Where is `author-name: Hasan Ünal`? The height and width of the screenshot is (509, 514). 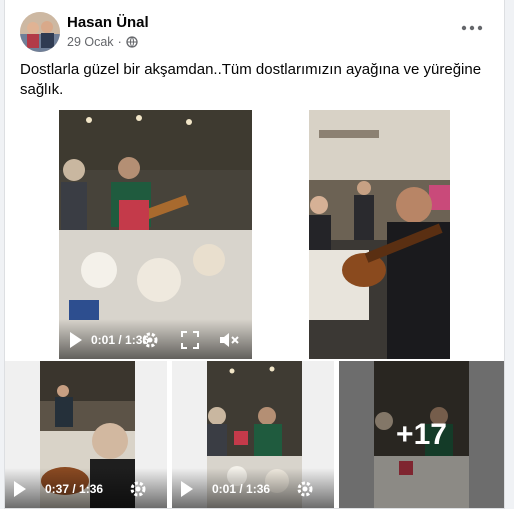 author-name: Hasan Ünal is located at coordinates (108, 22).